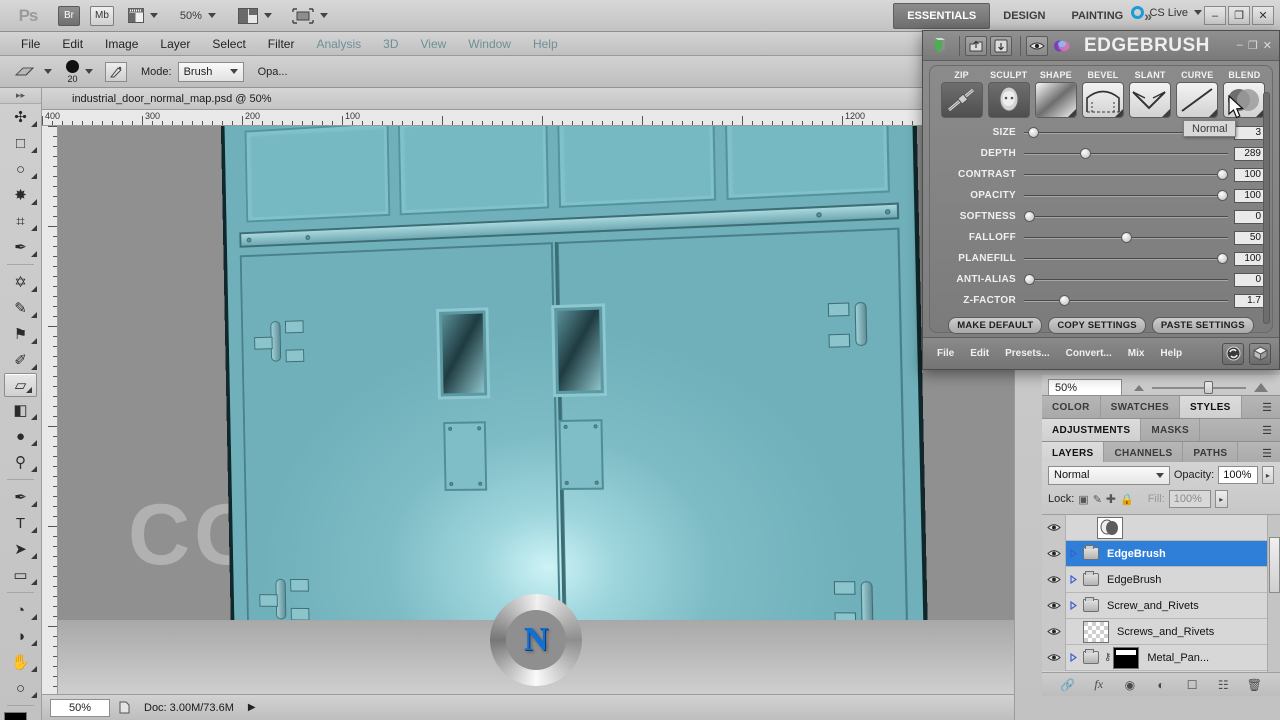 This screenshot has height=720, width=1280. What do you see at coordinates (1254, 685) in the screenshot?
I see `trash-icon: 🗑` at bounding box center [1254, 685].